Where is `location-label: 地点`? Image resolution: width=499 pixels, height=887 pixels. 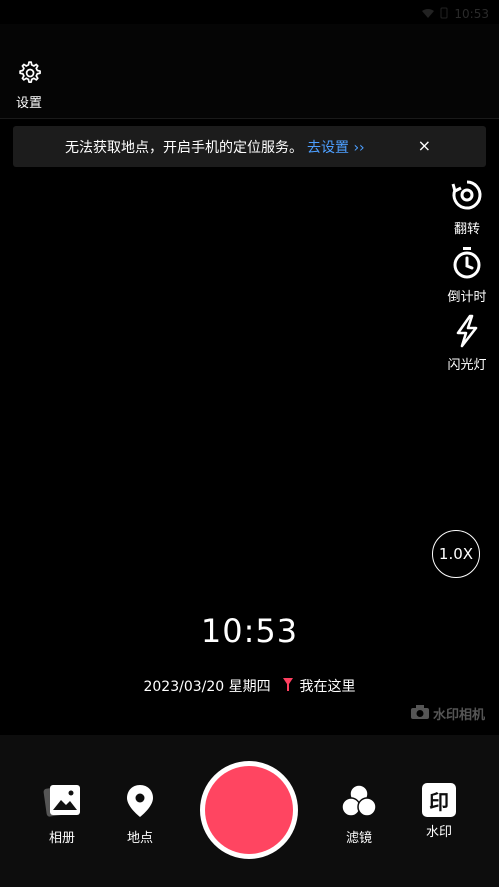 location-label: 地点 is located at coordinates (139, 838).